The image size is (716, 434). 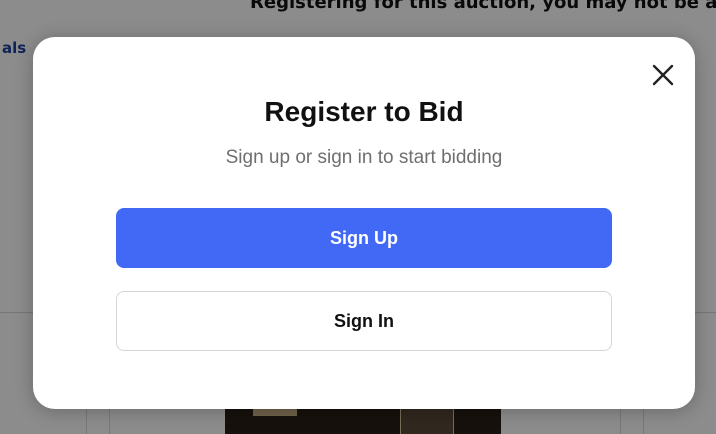 I want to click on close-icon, so click(x=663, y=75).